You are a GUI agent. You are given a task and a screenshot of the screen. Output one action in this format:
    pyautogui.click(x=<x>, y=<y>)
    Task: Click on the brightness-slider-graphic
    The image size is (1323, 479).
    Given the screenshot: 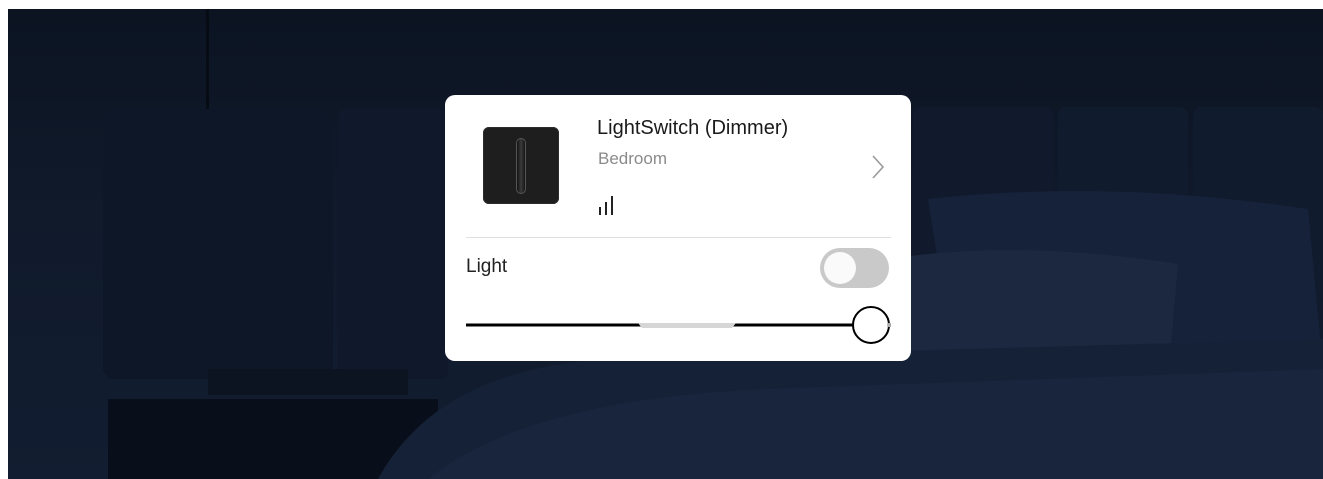 What is the action you would take?
    pyautogui.click(x=678, y=325)
    